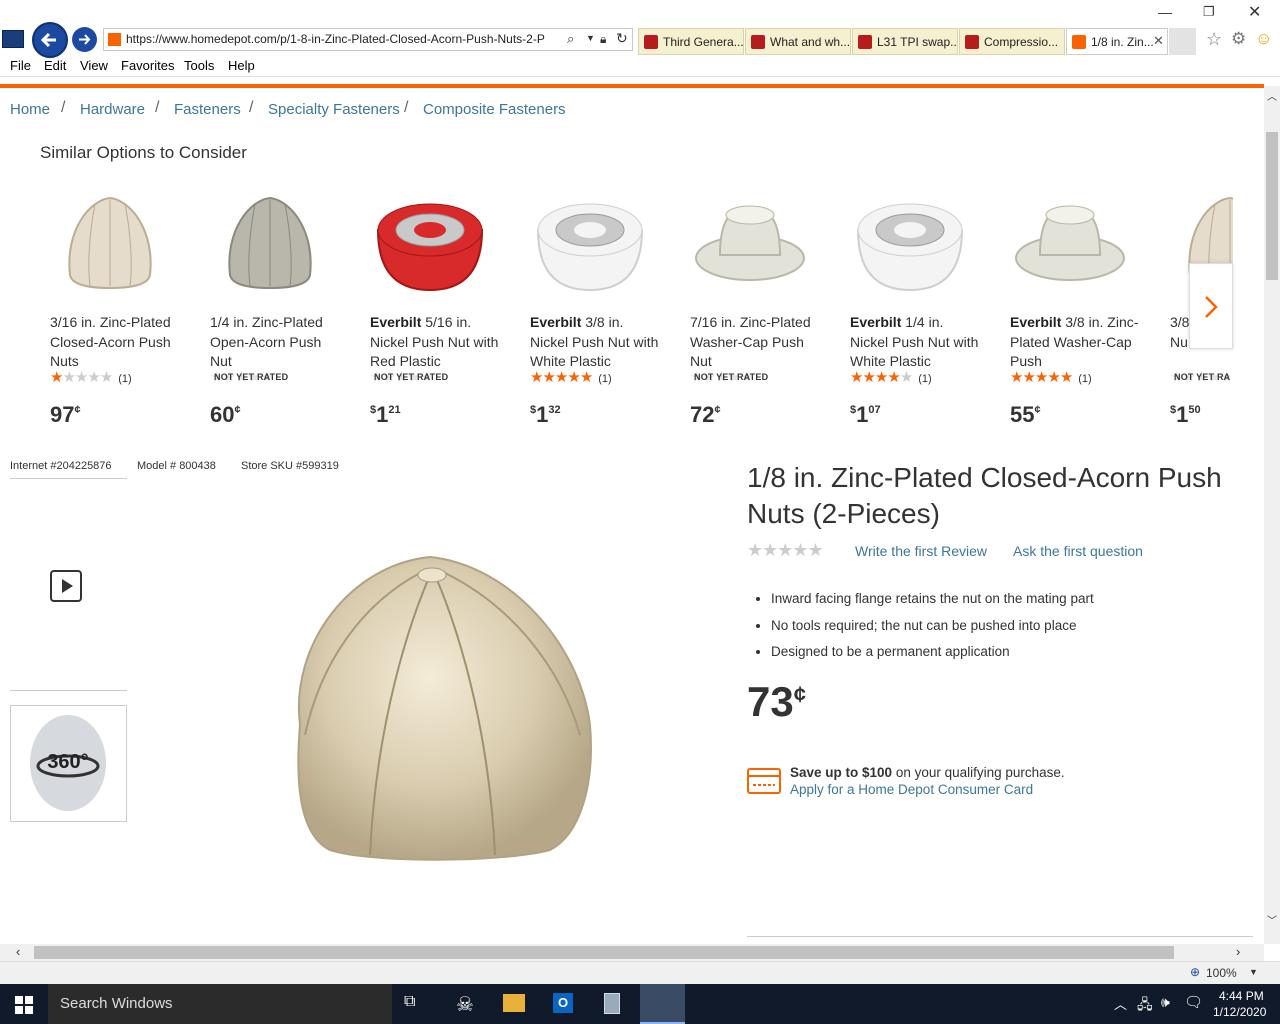 The height and width of the screenshot is (1024, 1280). Describe the element at coordinates (20, 65) in the screenshot. I see `menu-file: File` at that location.